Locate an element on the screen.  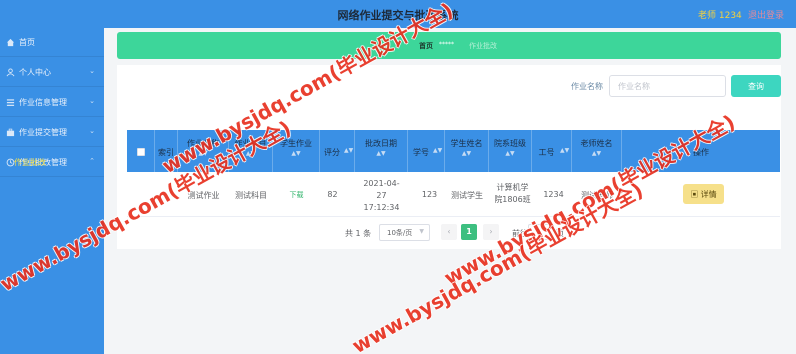
cell-teacher-no: 1234 is located at coordinates (553, 194).